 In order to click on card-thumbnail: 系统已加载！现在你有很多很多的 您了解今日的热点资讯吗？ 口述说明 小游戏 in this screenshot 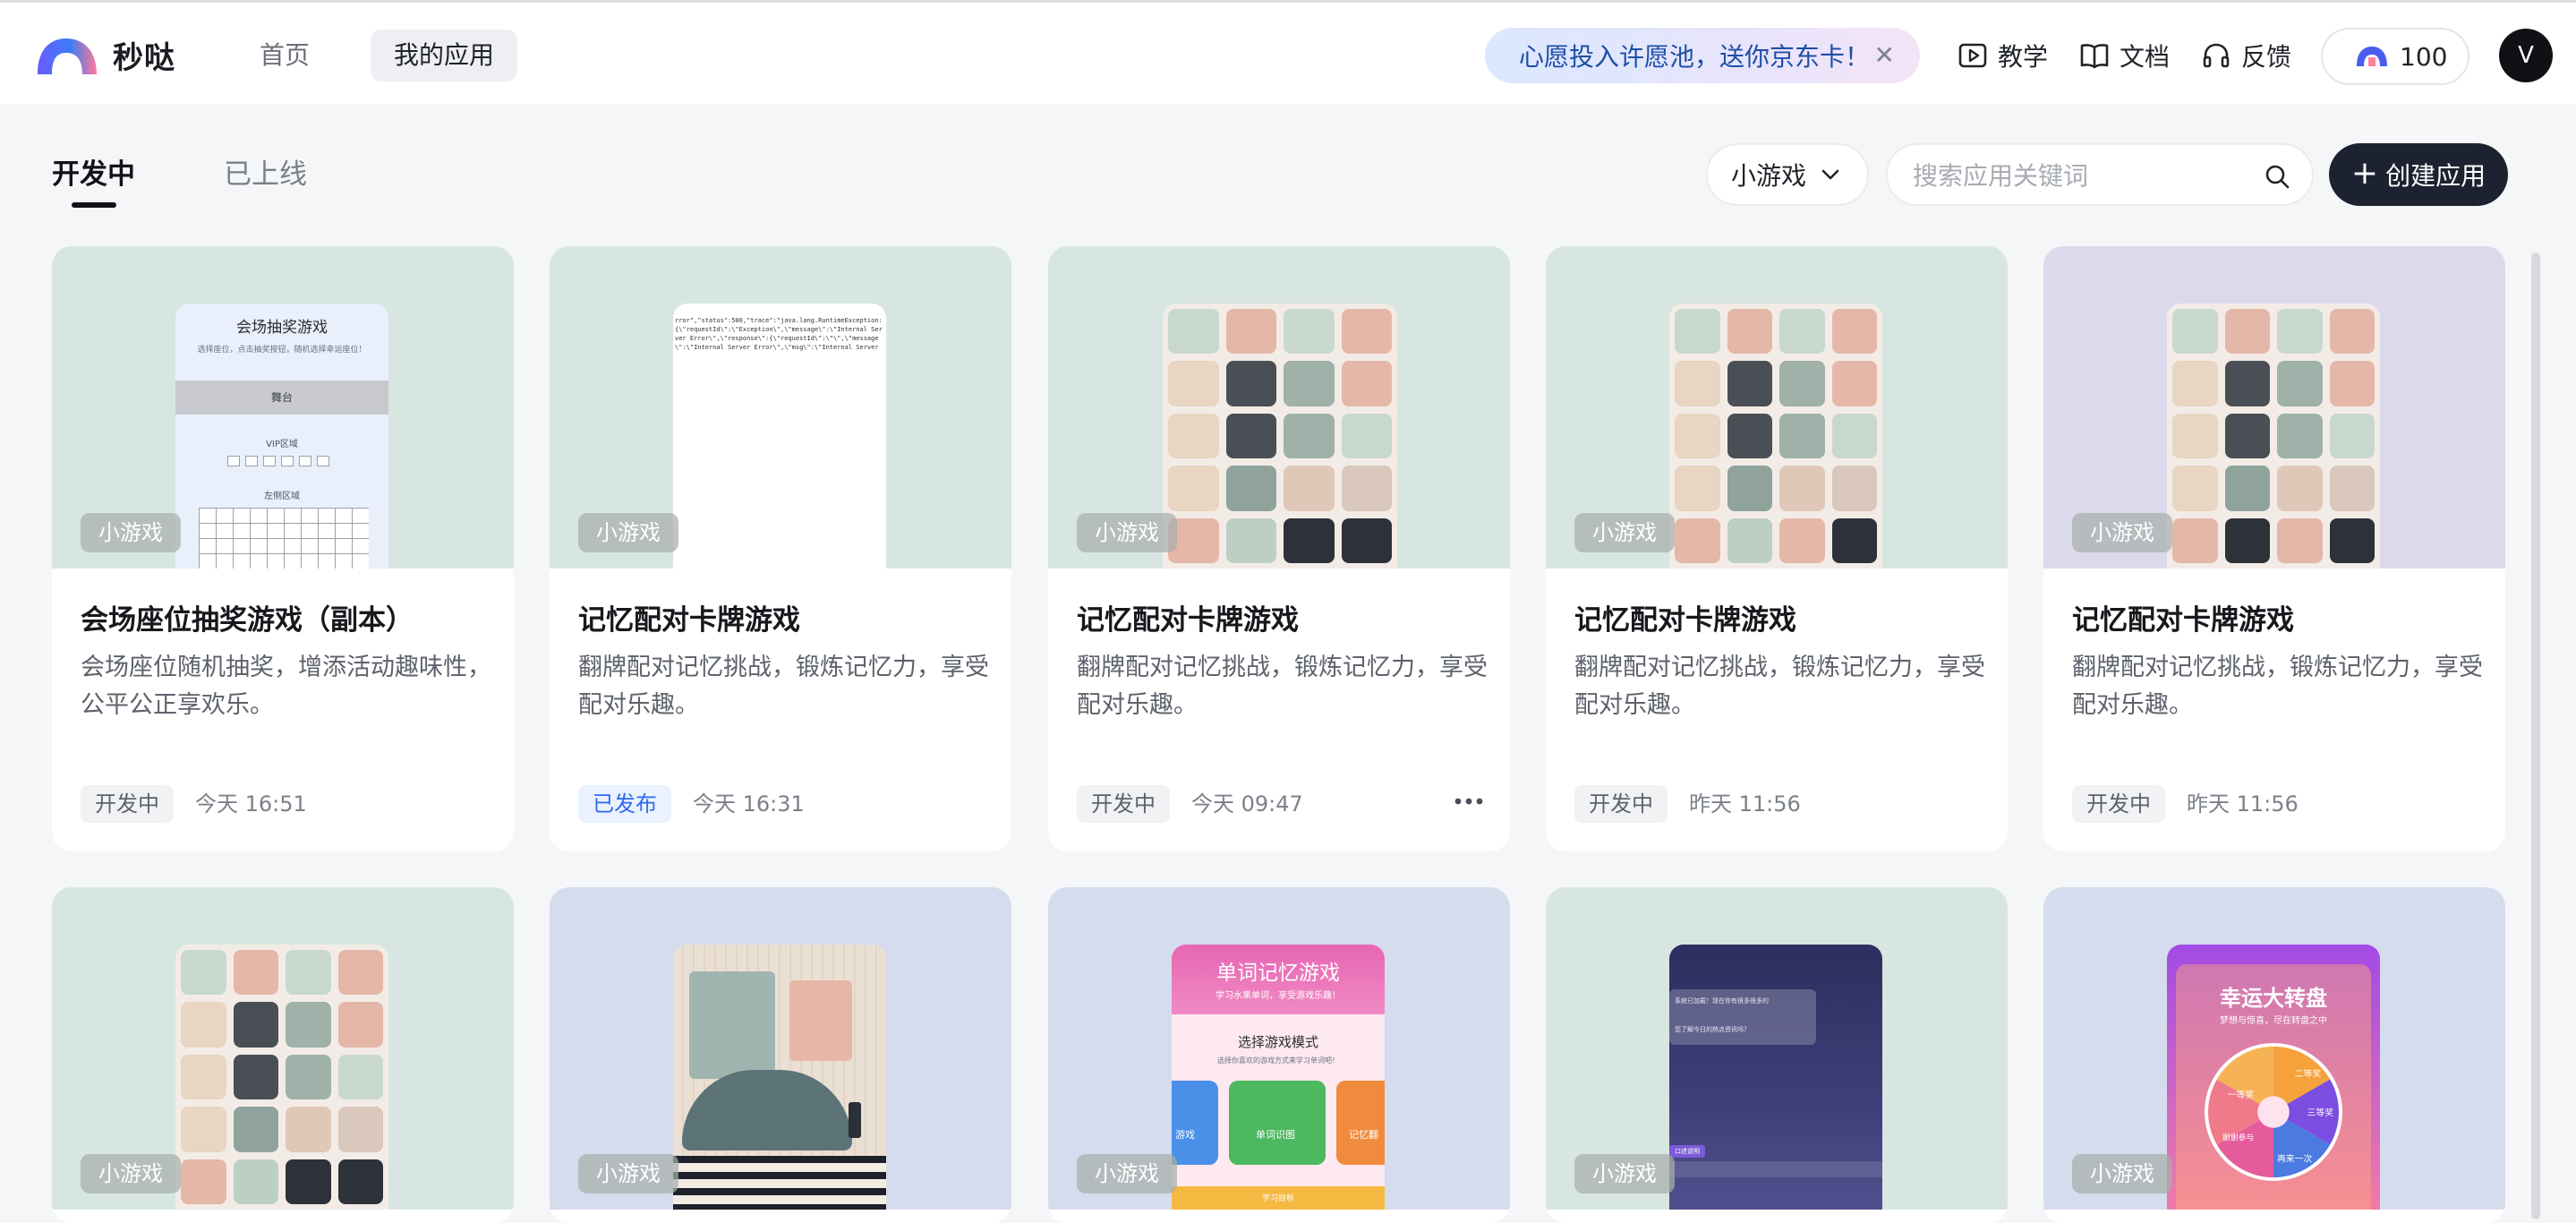, I will do `click(1777, 1048)`.